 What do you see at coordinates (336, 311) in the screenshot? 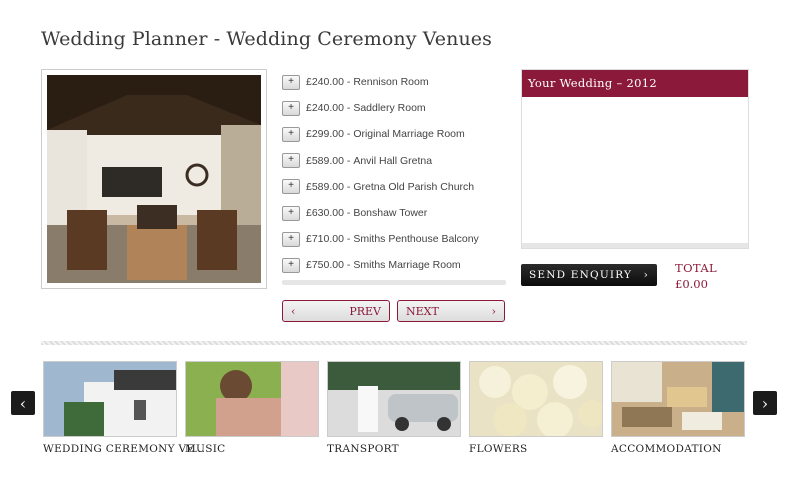
I see `prev-button: ‹ PREV` at bounding box center [336, 311].